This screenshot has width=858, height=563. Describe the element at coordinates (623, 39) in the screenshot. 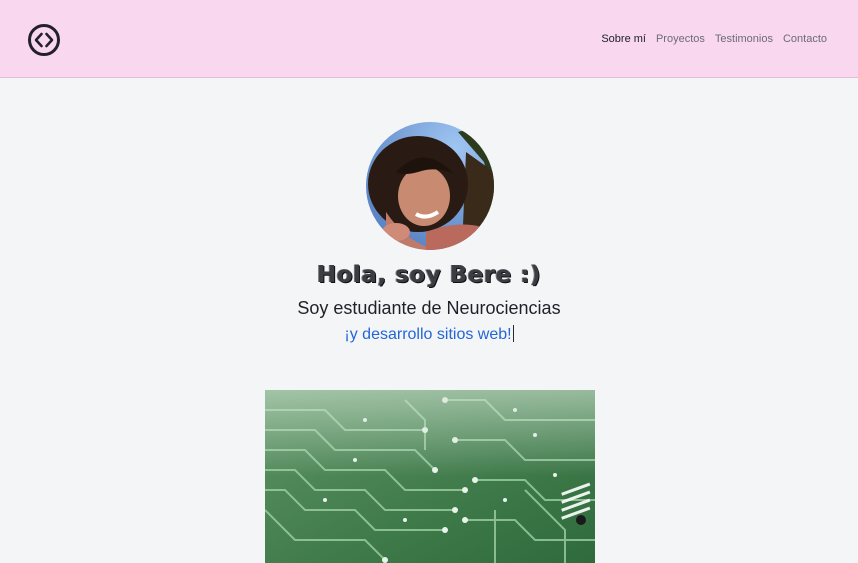

I see `nav-link-sobre-mi: Sobre mí` at that location.